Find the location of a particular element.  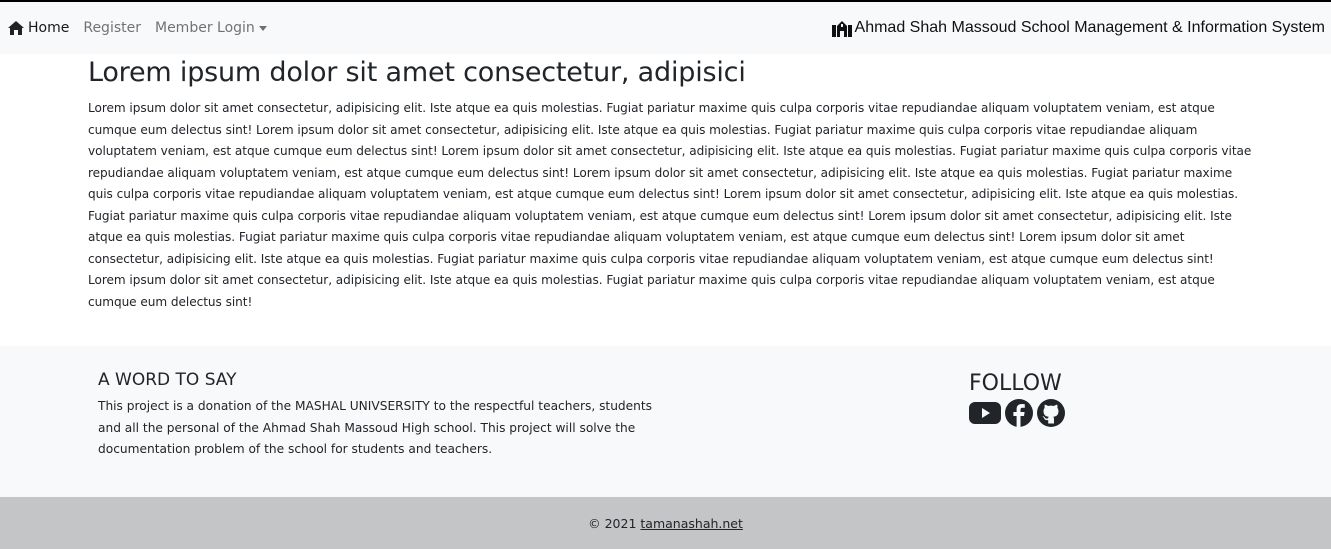

home-icon is located at coordinates (16, 28).